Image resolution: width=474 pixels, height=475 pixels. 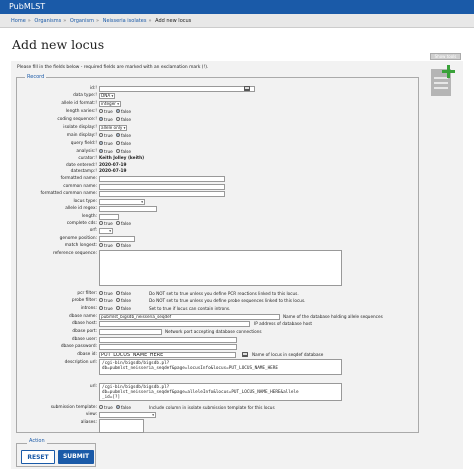 I want to click on dbase-user-input, so click(x=168, y=340).